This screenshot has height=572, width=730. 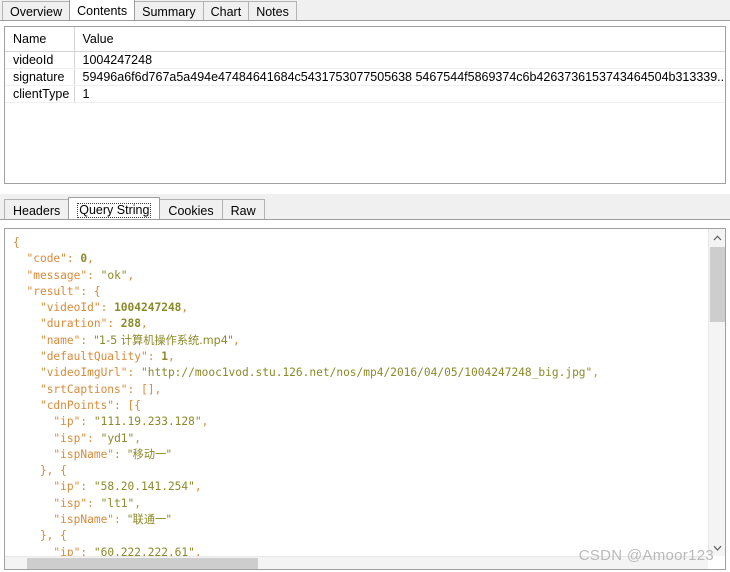 What do you see at coordinates (148, 308) in the screenshot?
I see `json-token: 1004247248` at bounding box center [148, 308].